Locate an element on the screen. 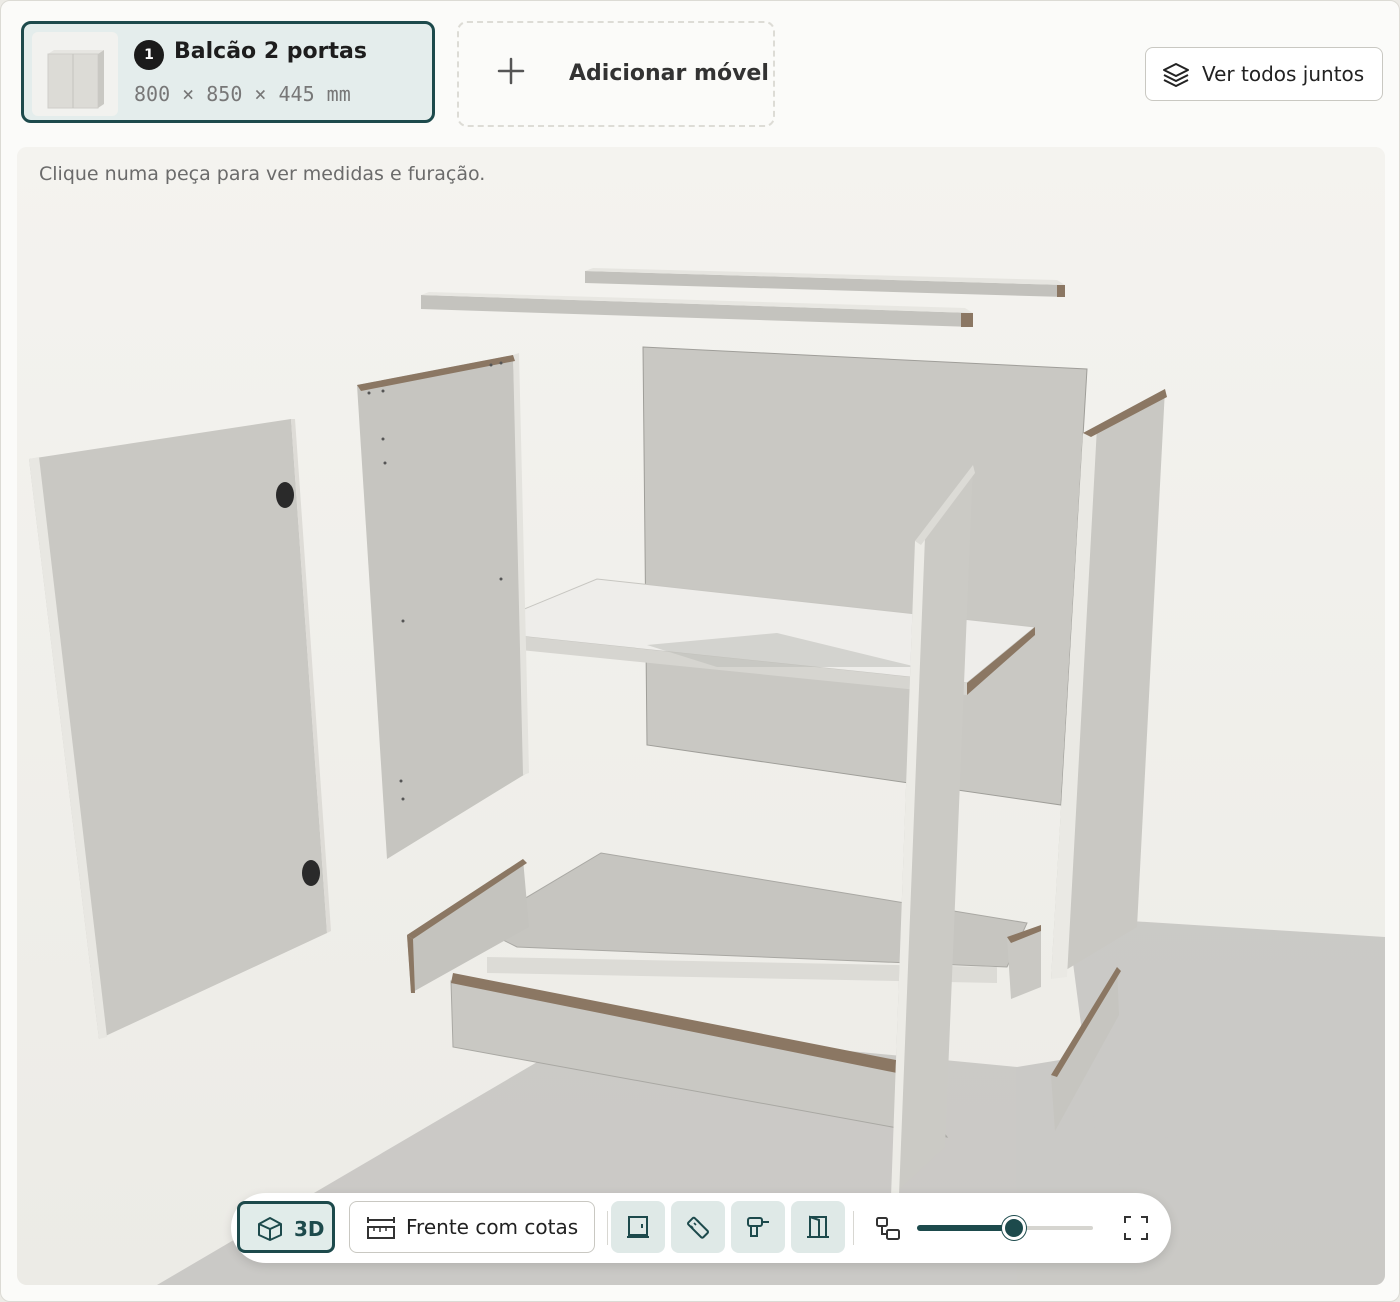 Image resolution: width=1400 pixels, height=1302 pixels. slider-fill is located at coordinates (965, 1228).